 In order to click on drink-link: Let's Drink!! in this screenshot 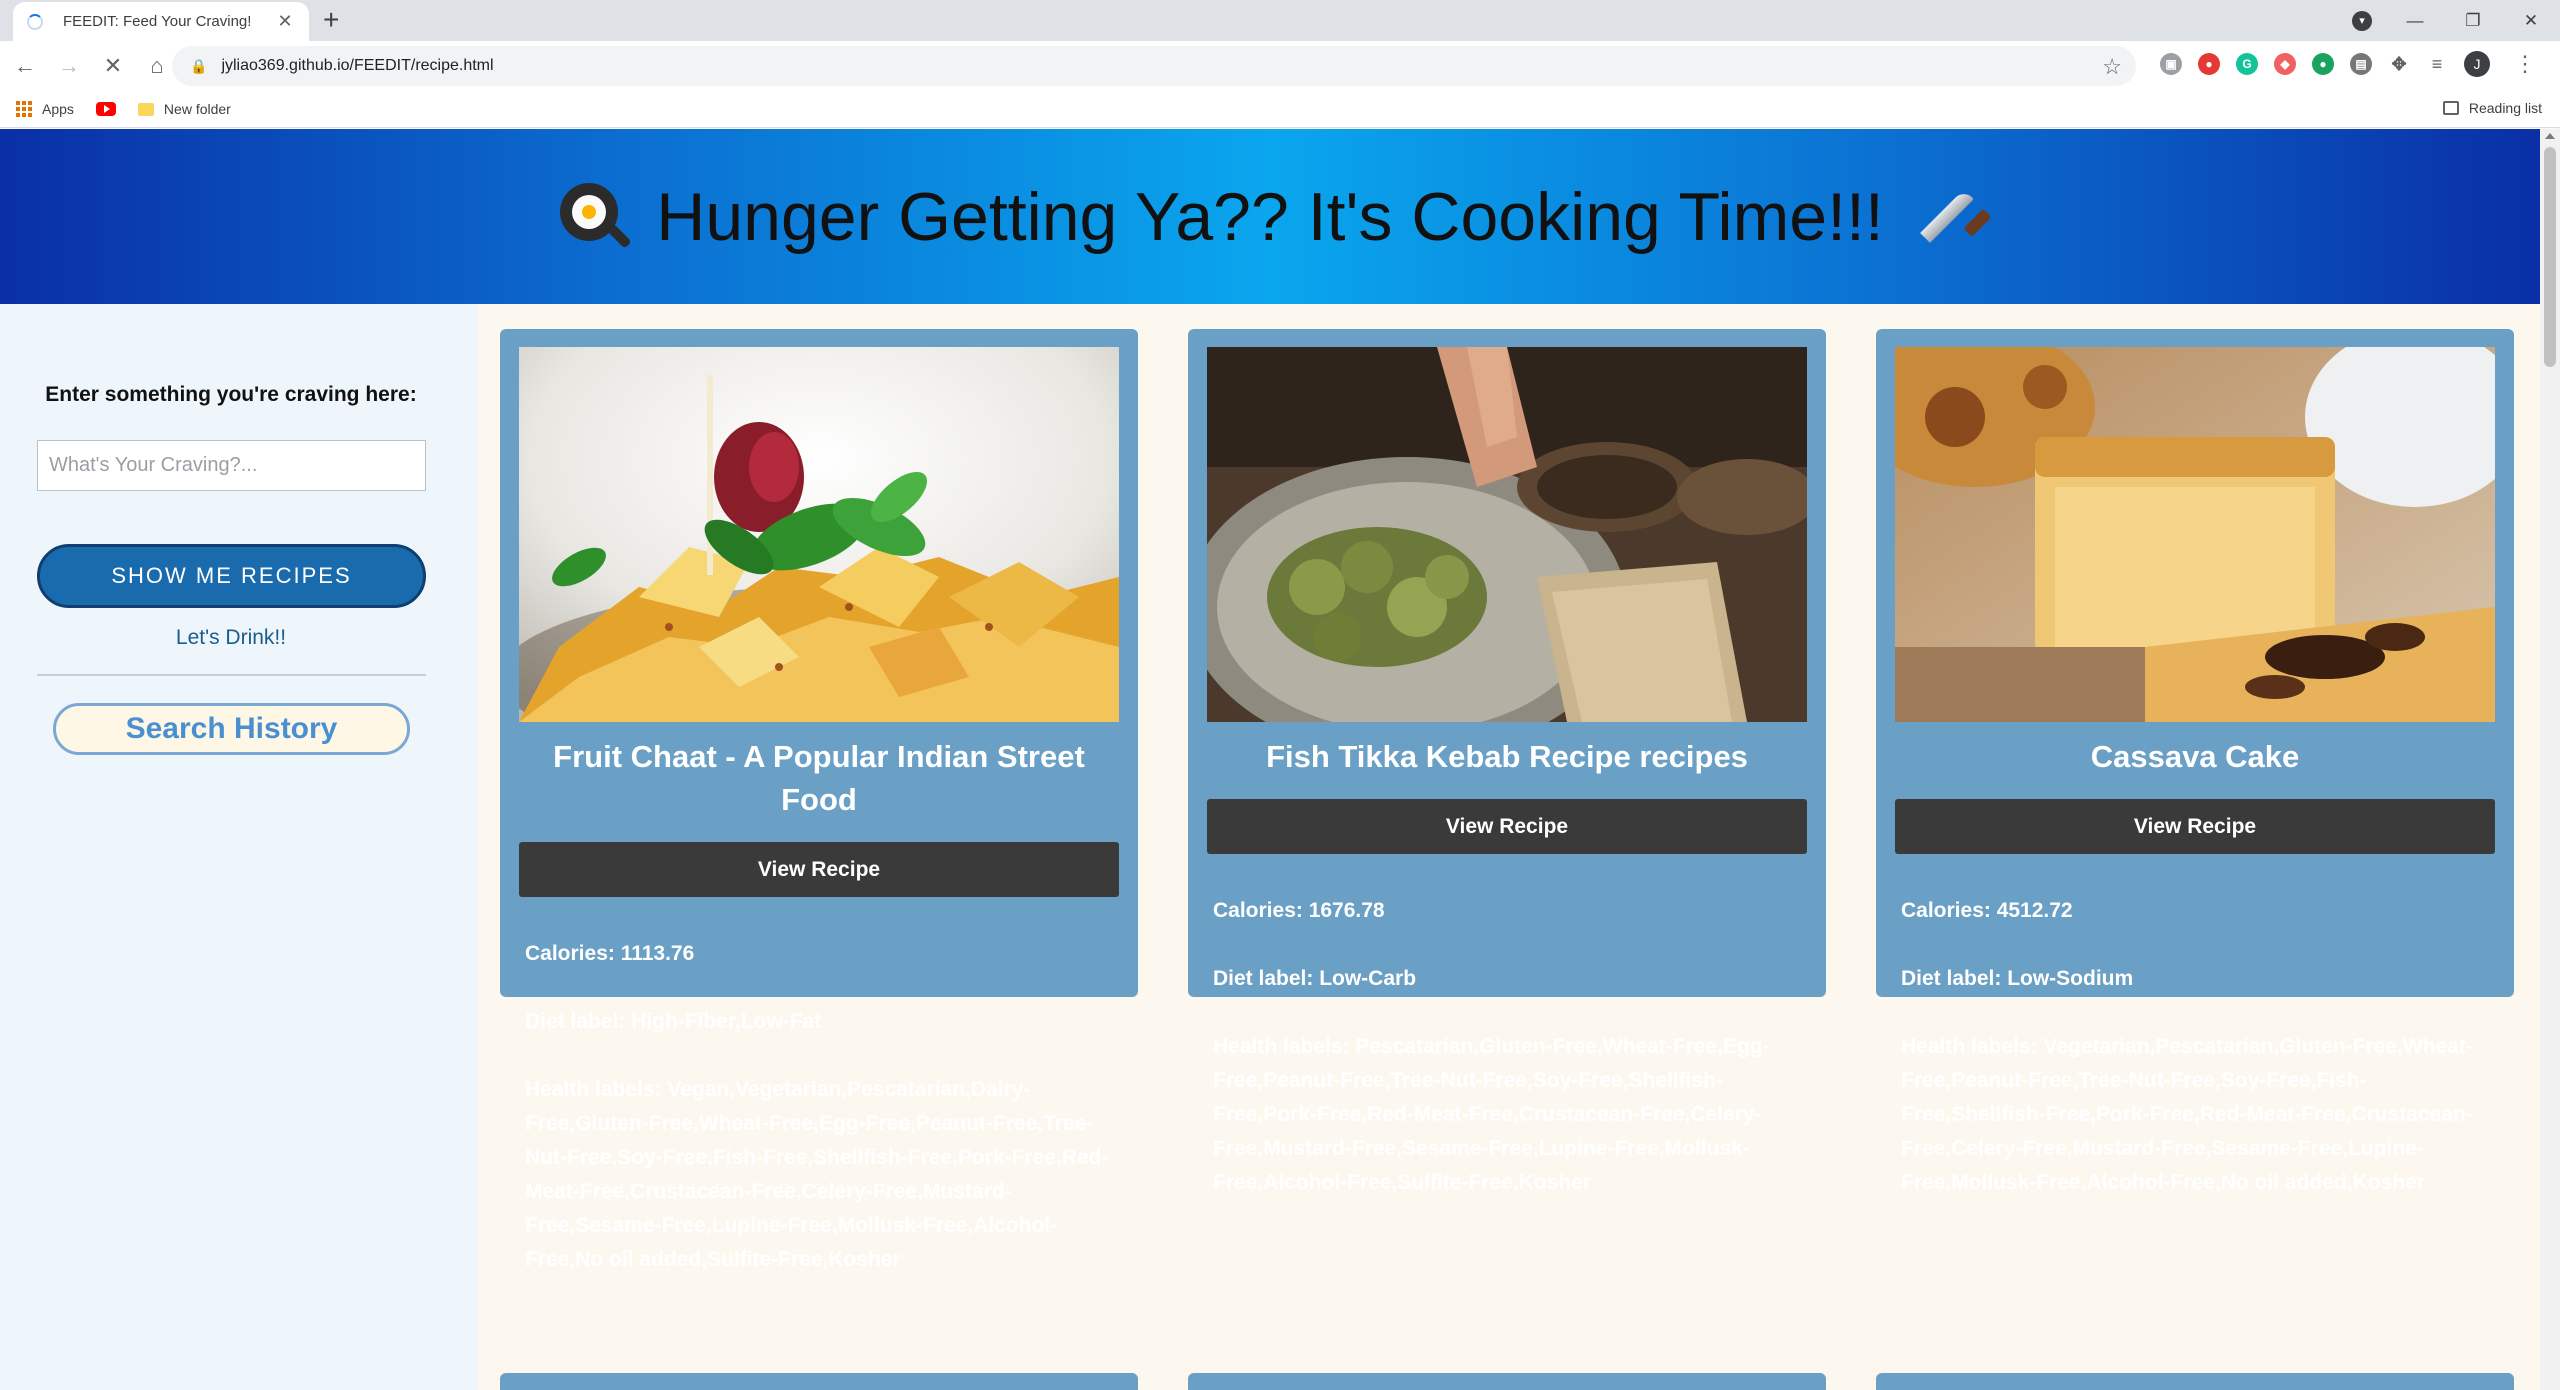, I will do `click(231, 638)`.